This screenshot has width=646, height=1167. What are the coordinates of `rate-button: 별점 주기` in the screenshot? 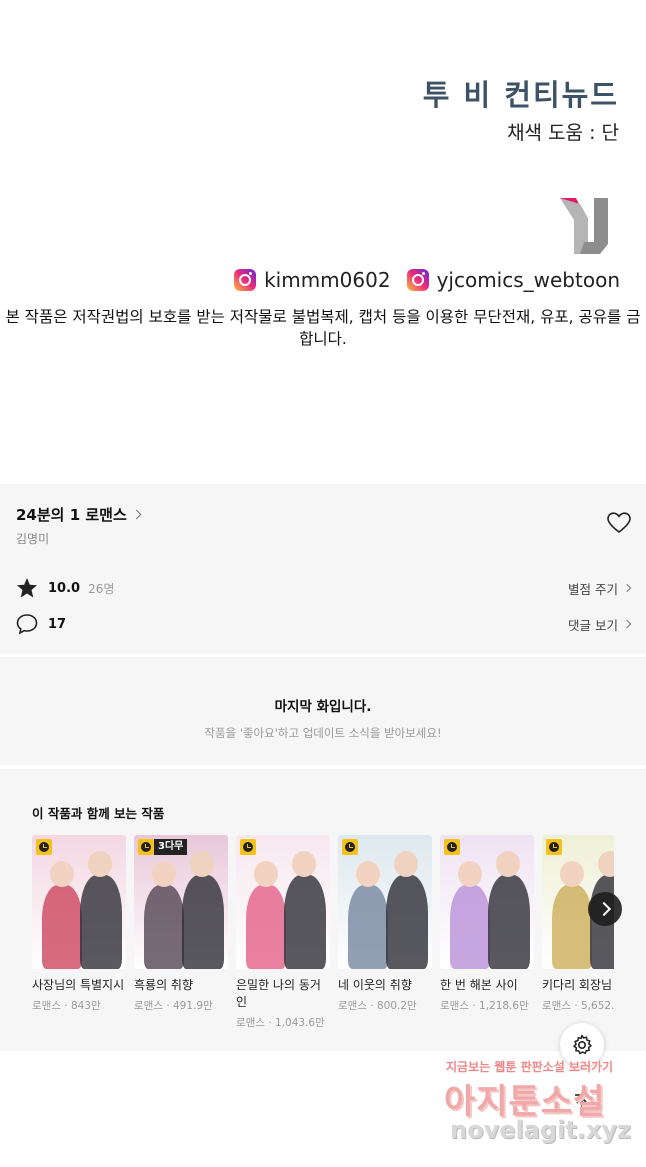 It's located at (600, 588).